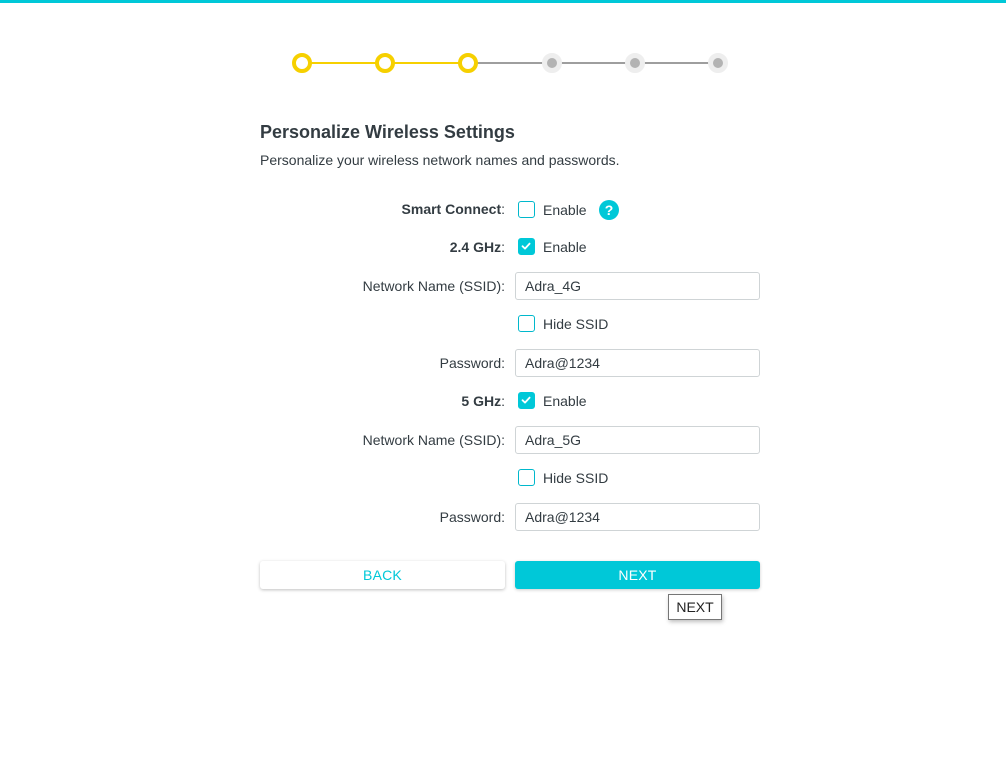 The height and width of the screenshot is (761, 1006). Describe the element at coordinates (477, 247) in the screenshot. I see `band-24-label: 2.4 GHz:` at that location.